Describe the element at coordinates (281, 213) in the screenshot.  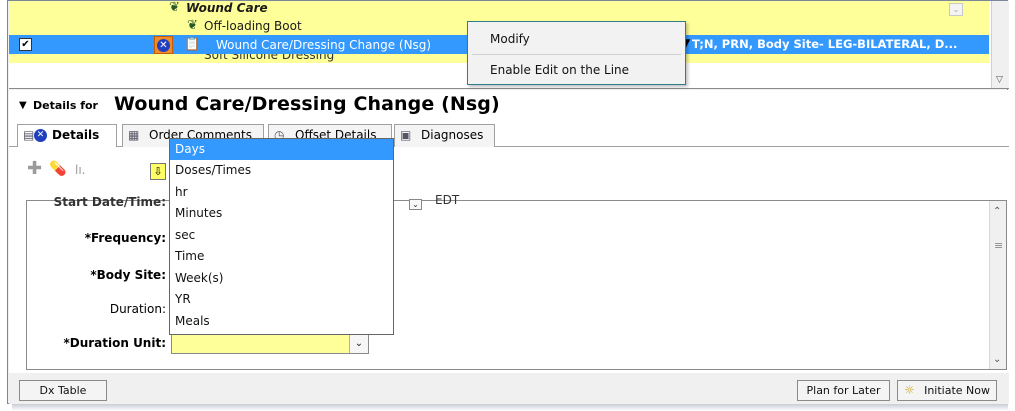
I see `option-minutes: Minutes` at that location.